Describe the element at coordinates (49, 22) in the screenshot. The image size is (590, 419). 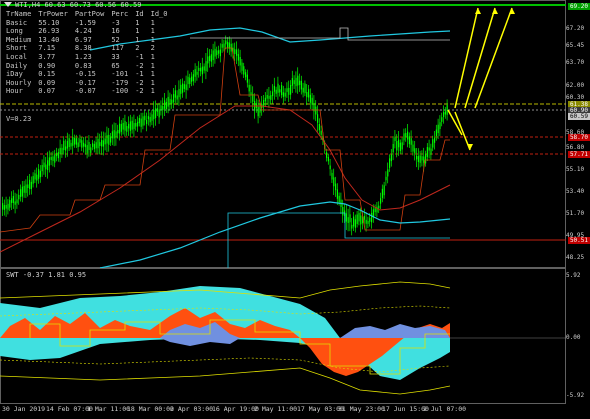
I see `table-cell: 55.10` at that location.